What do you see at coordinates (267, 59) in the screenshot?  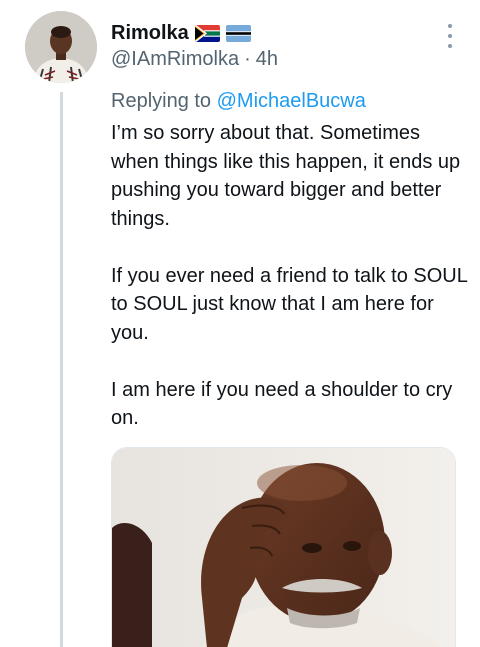 I see `timestamp: 4h` at bounding box center [267, 59].